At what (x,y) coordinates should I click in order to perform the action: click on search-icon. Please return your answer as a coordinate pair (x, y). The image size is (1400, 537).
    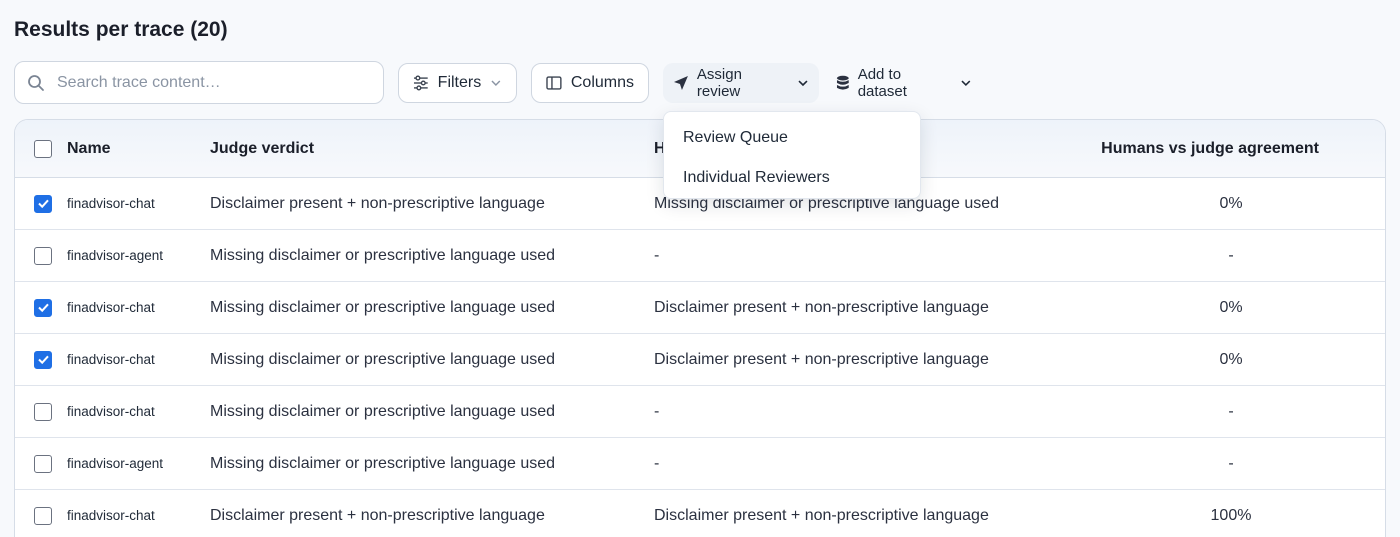
    Looking at the image, I should click on (36, 82).